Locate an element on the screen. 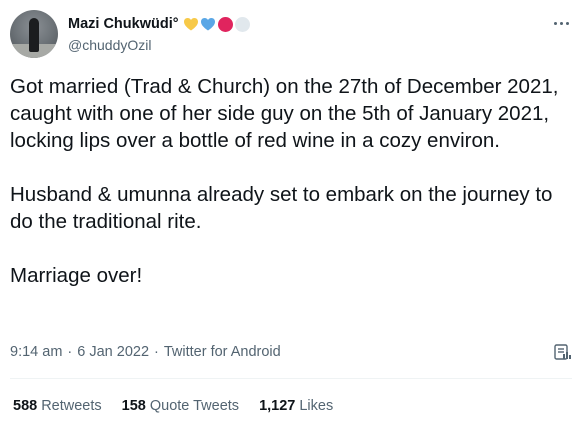 The image size is (582, 425). stat-label: Retweets is located at coordinates (71, 406).